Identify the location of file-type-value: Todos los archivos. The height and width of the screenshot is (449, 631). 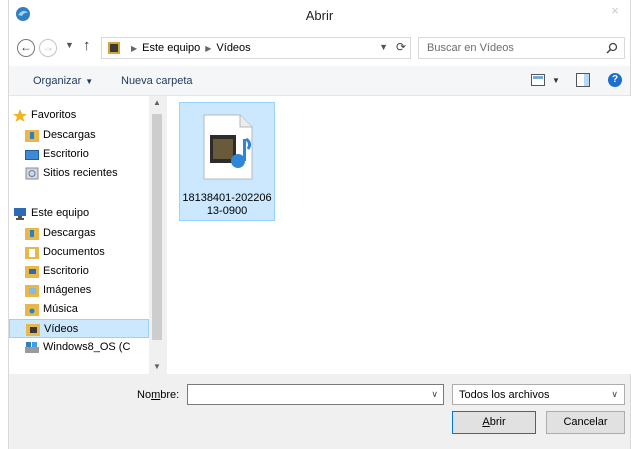
(504, 395).